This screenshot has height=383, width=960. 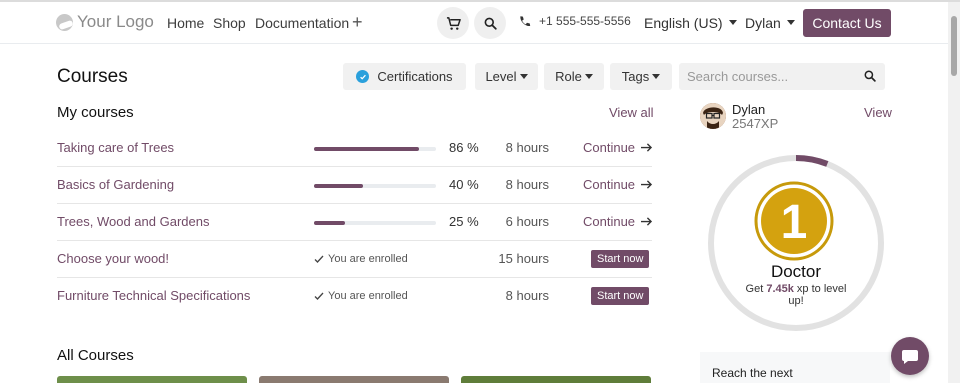 What do you see at coordinates (635, 76) in the screenshot?
I see `tags-label: Tags` at bounding box center [635, 76].